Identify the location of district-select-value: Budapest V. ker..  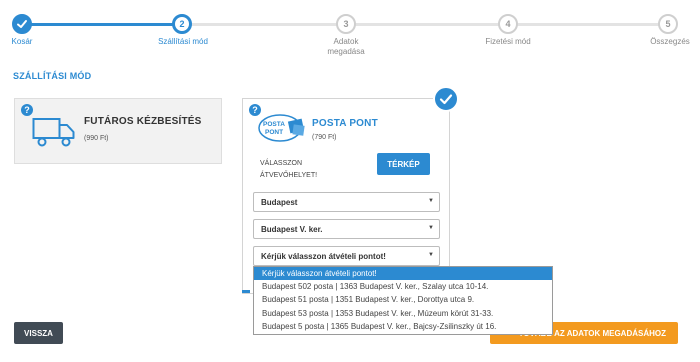
(292, 229).